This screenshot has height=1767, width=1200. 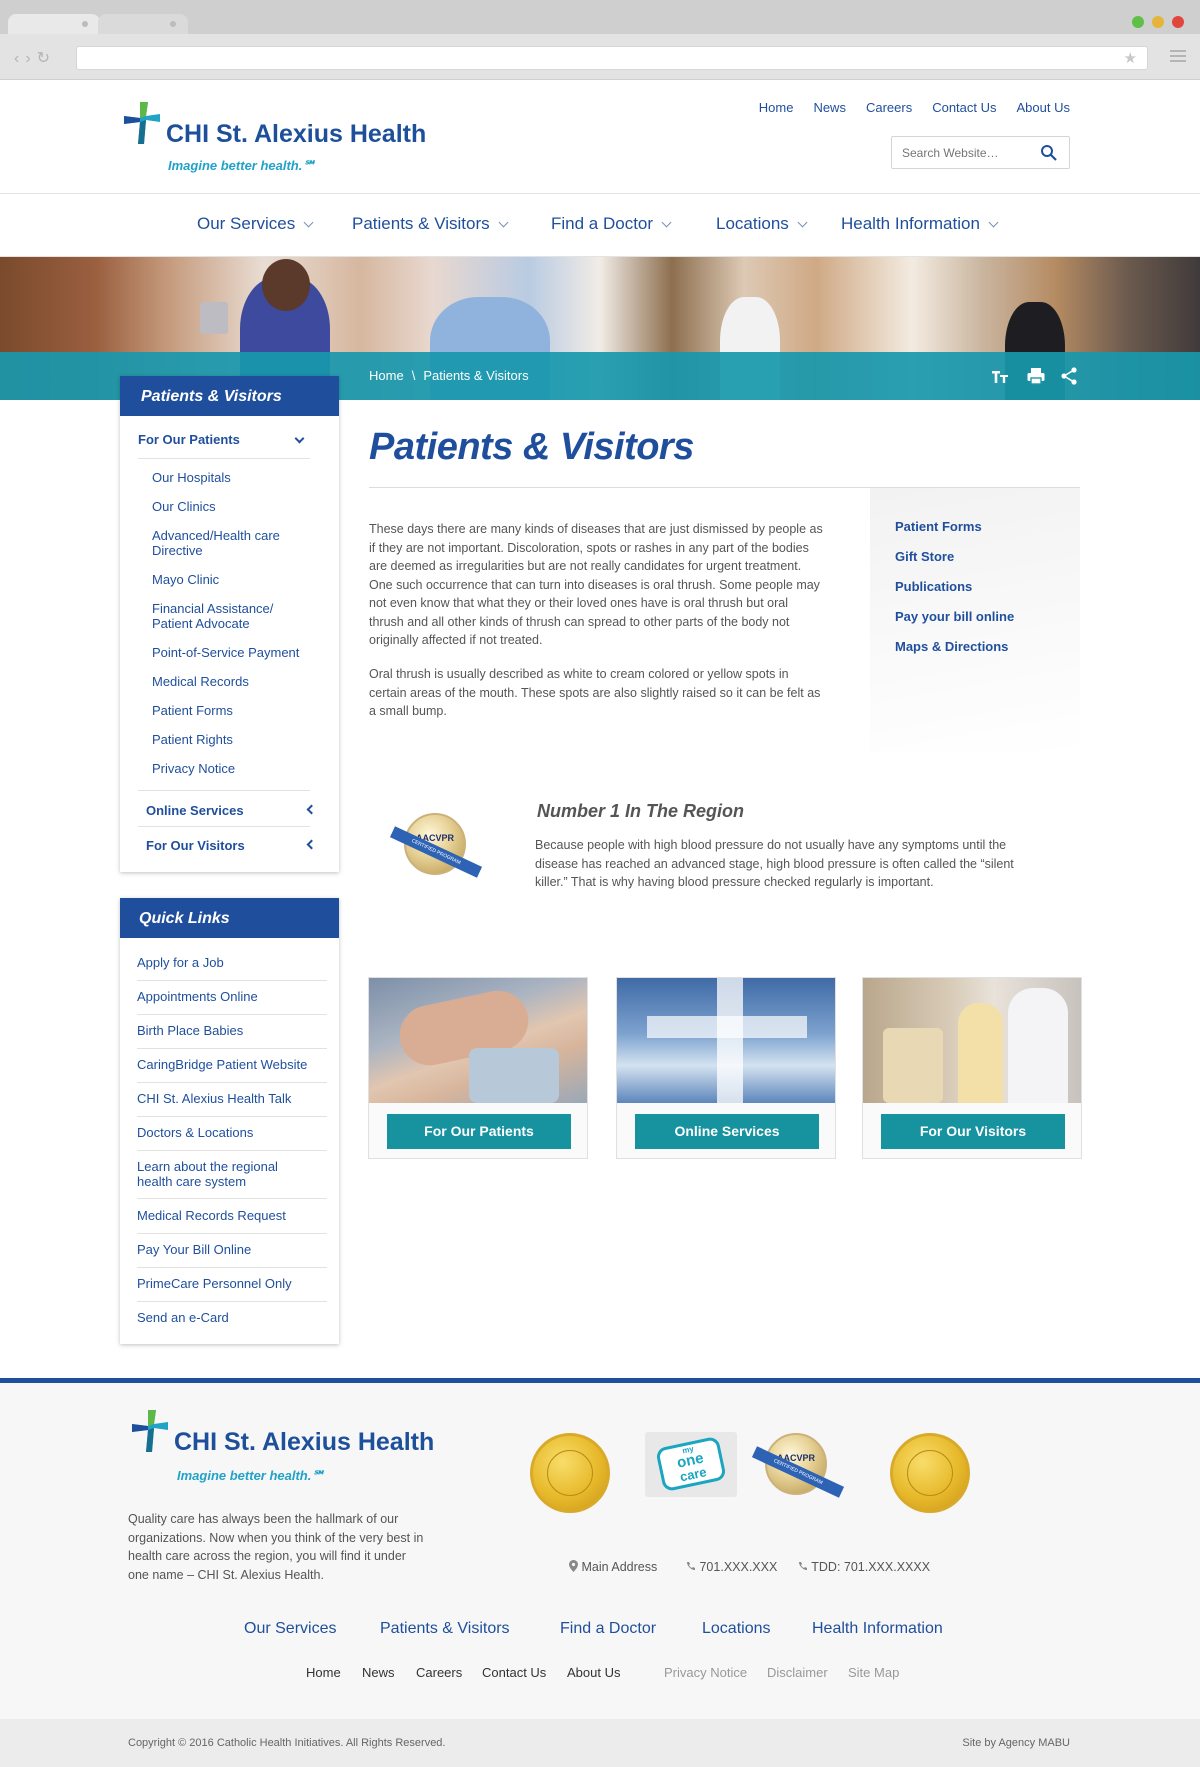 What do you see at coordinates (46, 58) in the screenshot?
I see `reload-icon: ↻` at bounding box center [46, 58].